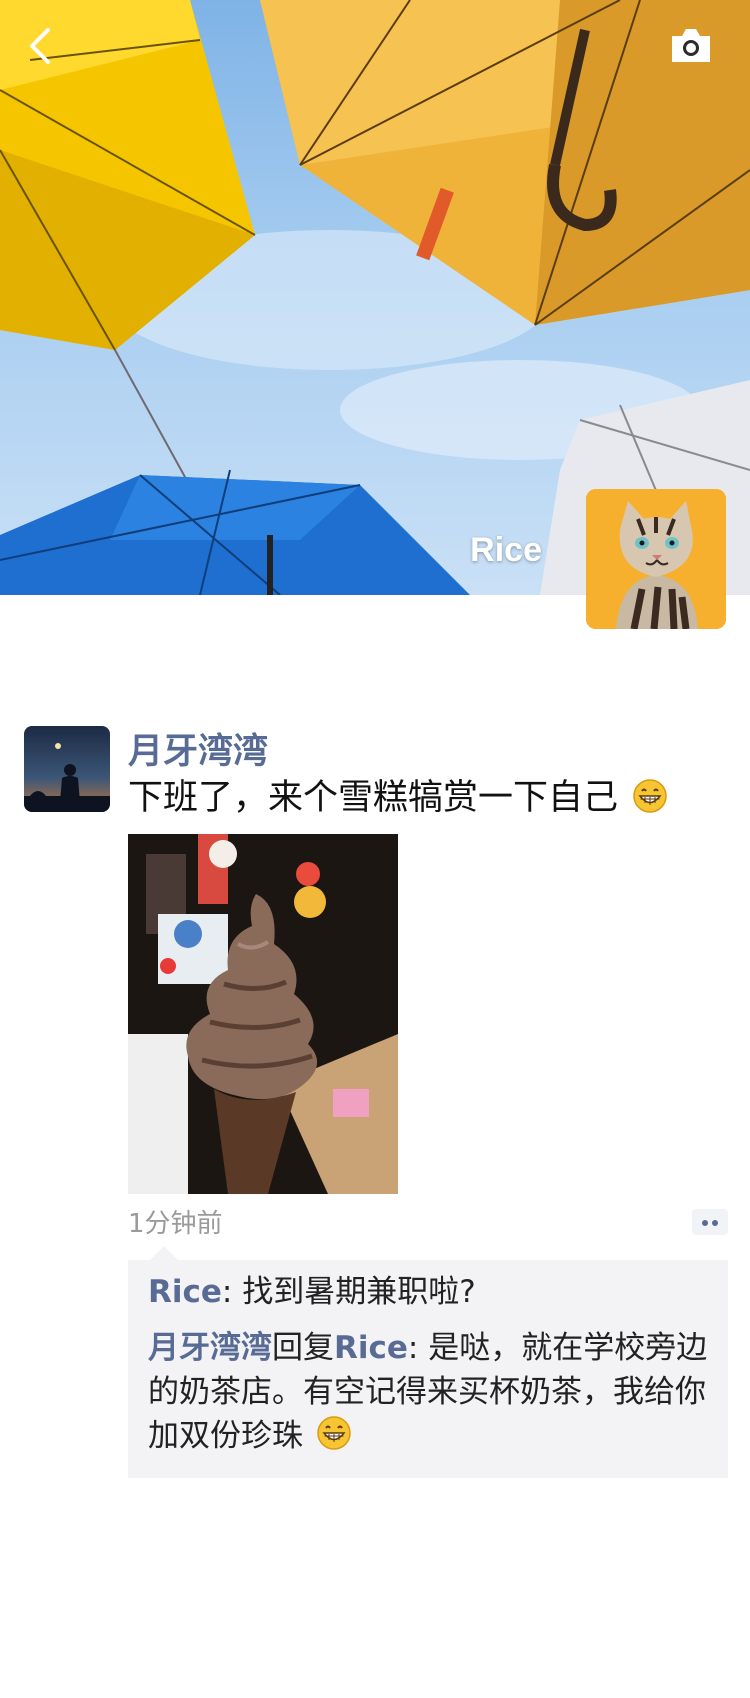  What do you see at coordinates (359, 1292) in the screenshot?
I see `comment-text: 找到暑期兼职啦?` at bounding box center [359, 1292].